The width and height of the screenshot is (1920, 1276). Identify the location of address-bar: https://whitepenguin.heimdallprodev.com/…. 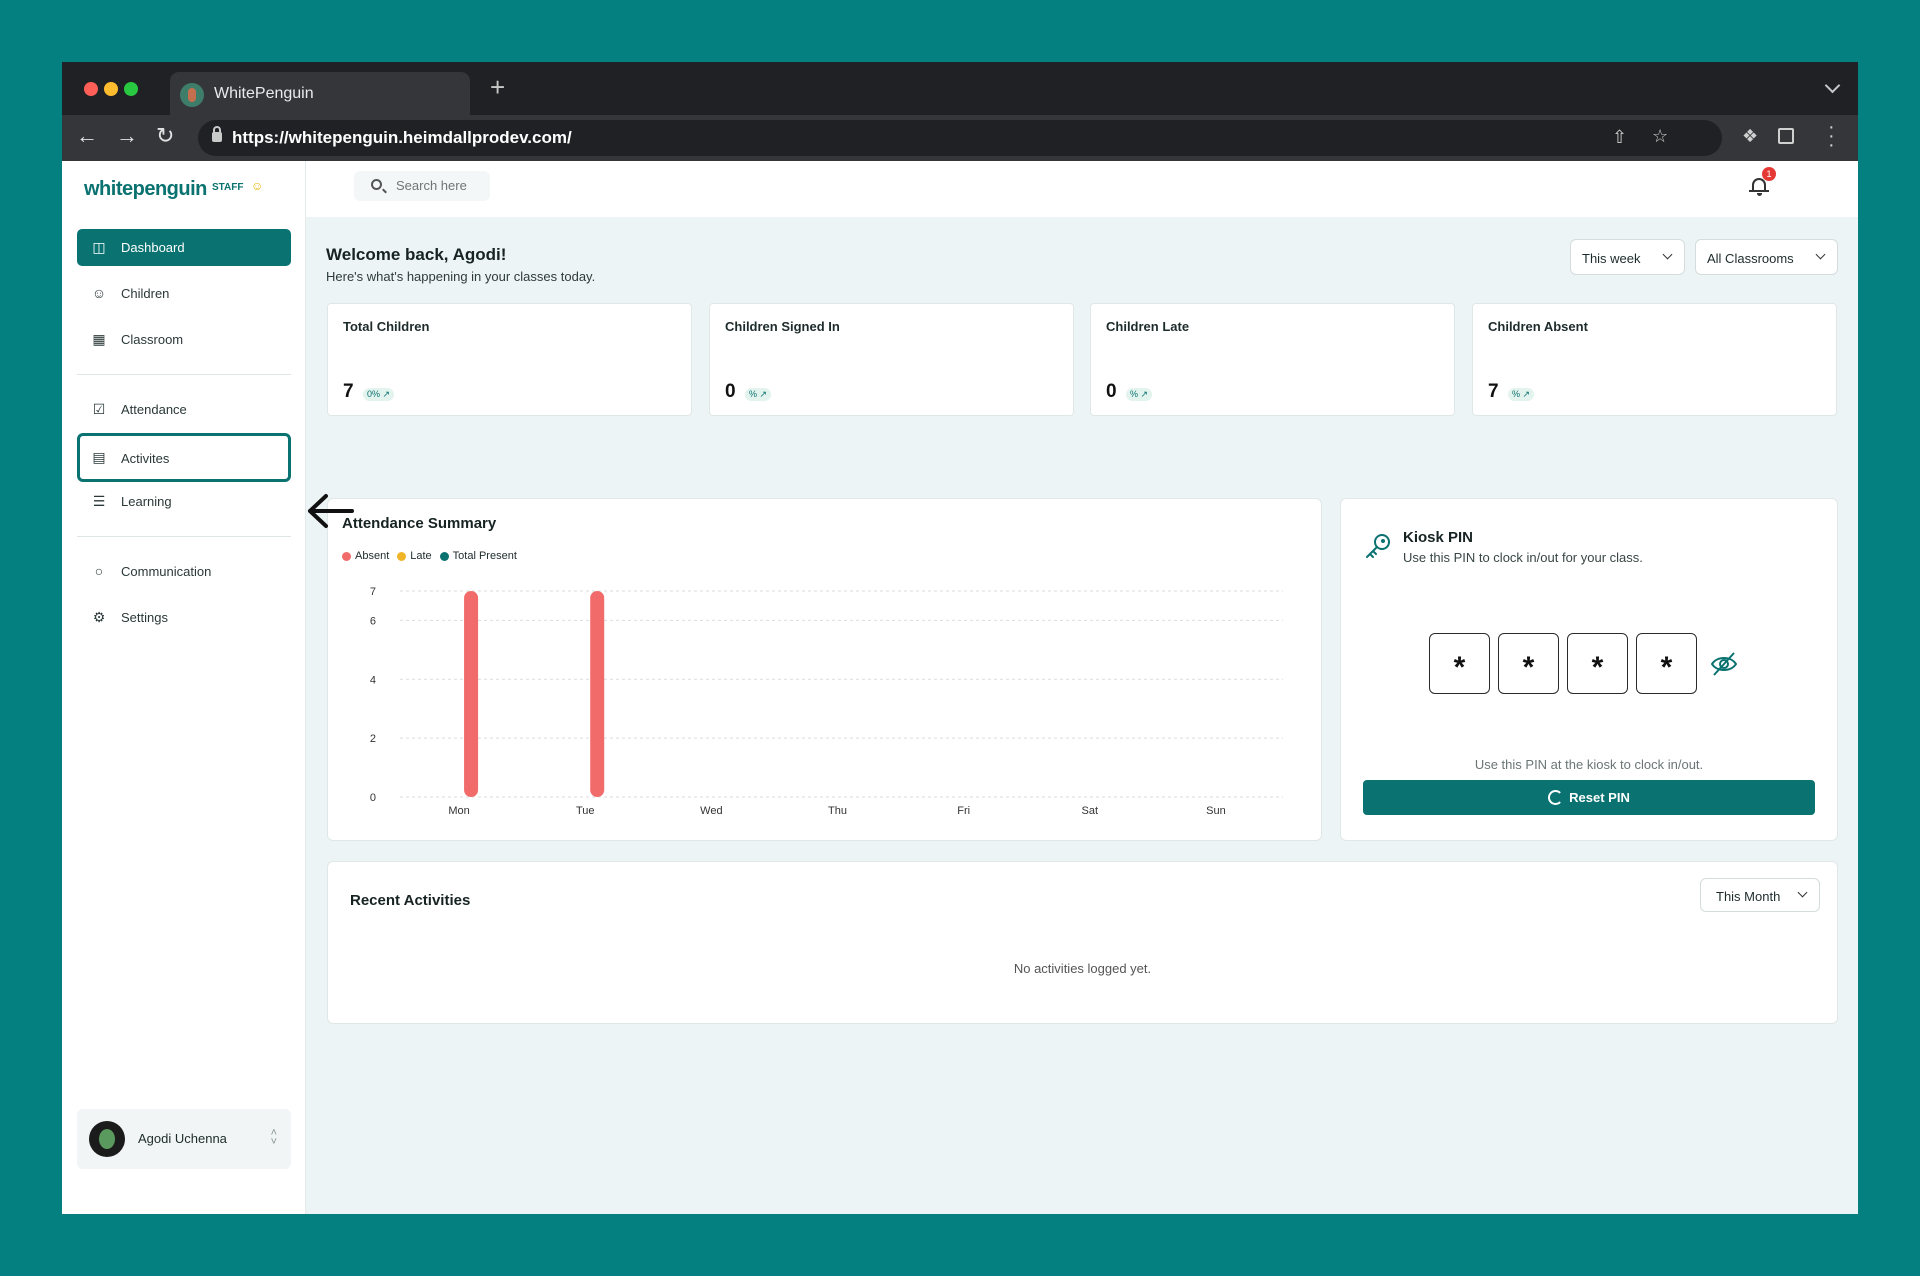
(960, 138).